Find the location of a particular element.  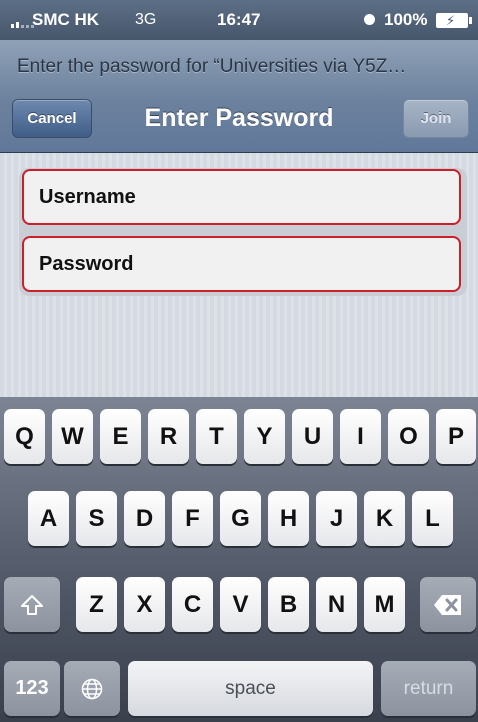

key-s: S is located at coordinates (96, 518).